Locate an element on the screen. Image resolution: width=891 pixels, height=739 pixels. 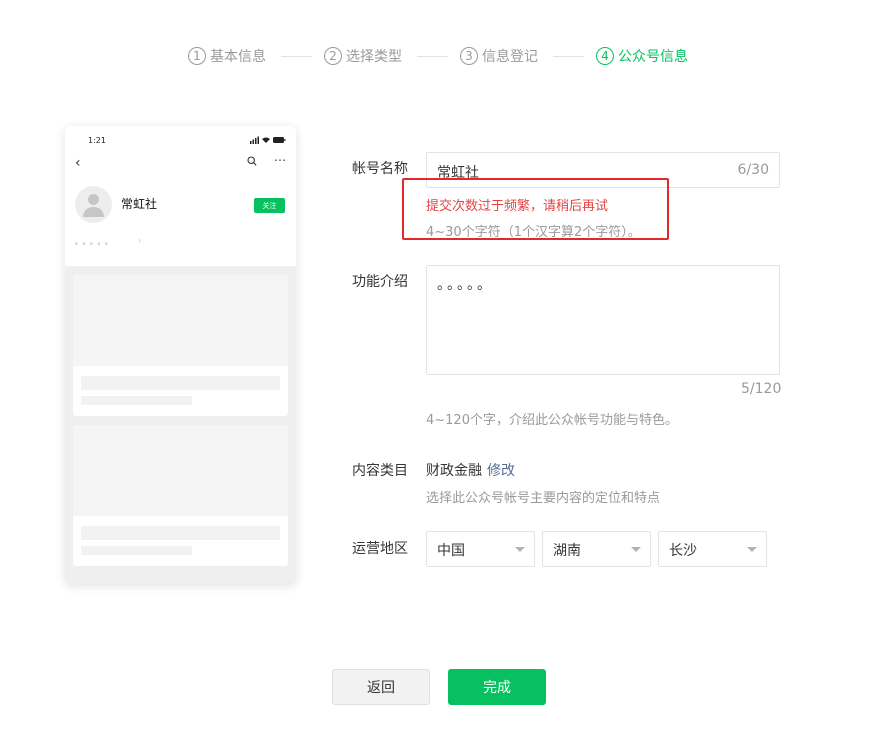
preview-intro: 。。。。。 is located at coordinates (95, 242).